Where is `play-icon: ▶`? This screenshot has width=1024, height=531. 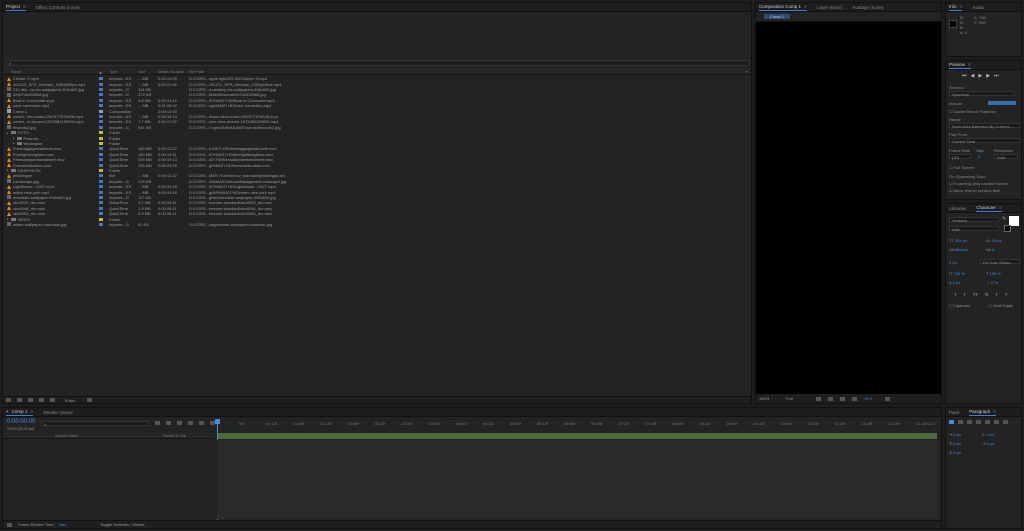
play-icon: ▶ is located at coordinates (980, 76).